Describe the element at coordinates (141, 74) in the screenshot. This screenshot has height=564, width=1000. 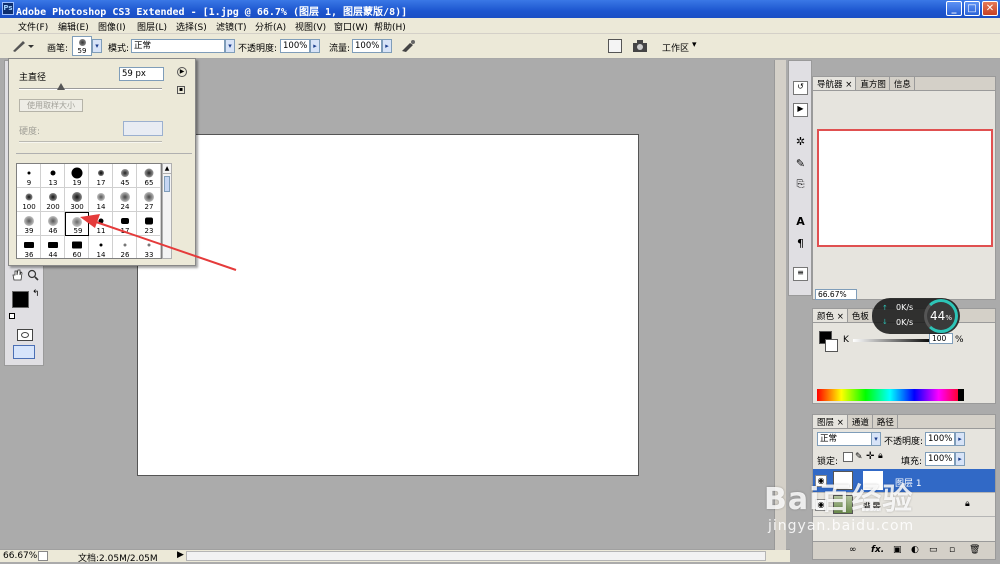
I see `diameter-input: 59 px` at that location.